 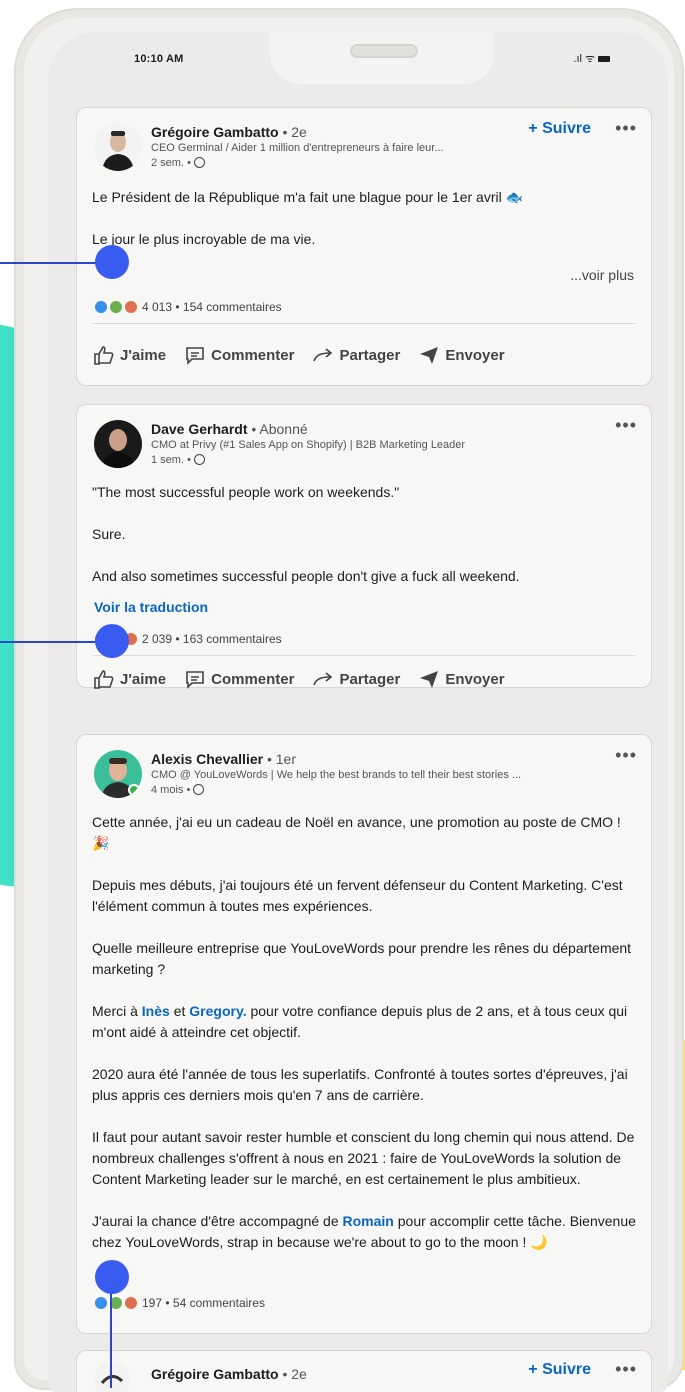 What do you see at coordinates (604, 58) in the screenshot?
I see `battery-icon` at bounding box center [604, 58].